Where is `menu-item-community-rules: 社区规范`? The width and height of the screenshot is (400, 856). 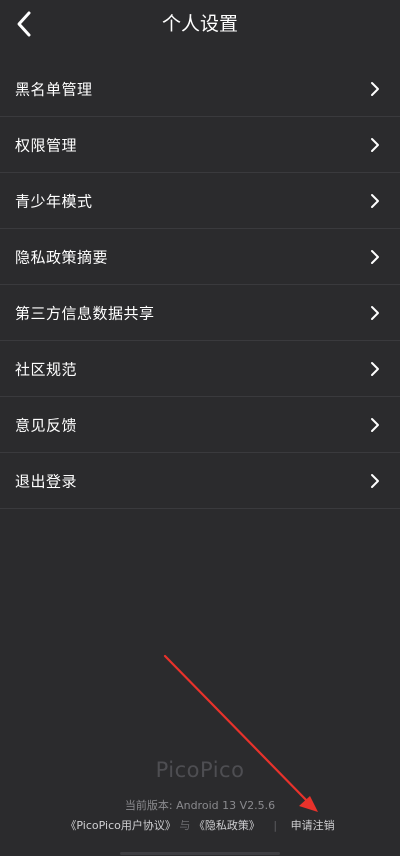
menu-item-community-rules: 社区规范 is located at coordinates (200, 369).